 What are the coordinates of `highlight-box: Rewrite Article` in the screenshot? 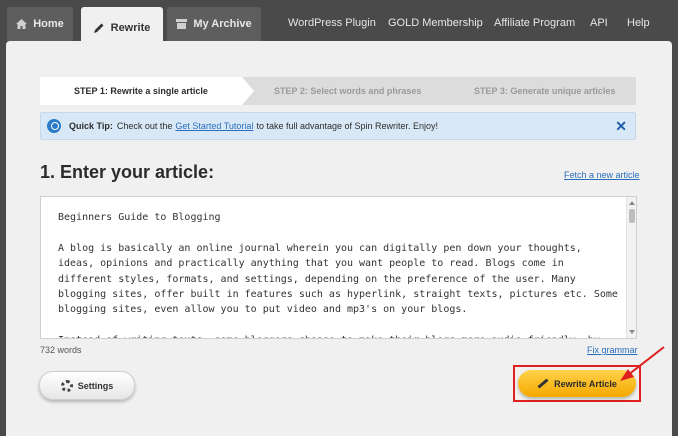 It's located at (577, 383).